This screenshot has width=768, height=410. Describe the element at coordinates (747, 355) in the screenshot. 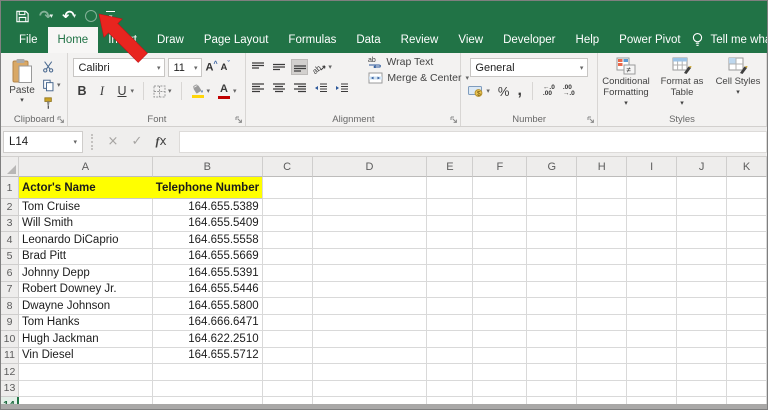

I see `cell-K11` at that location.